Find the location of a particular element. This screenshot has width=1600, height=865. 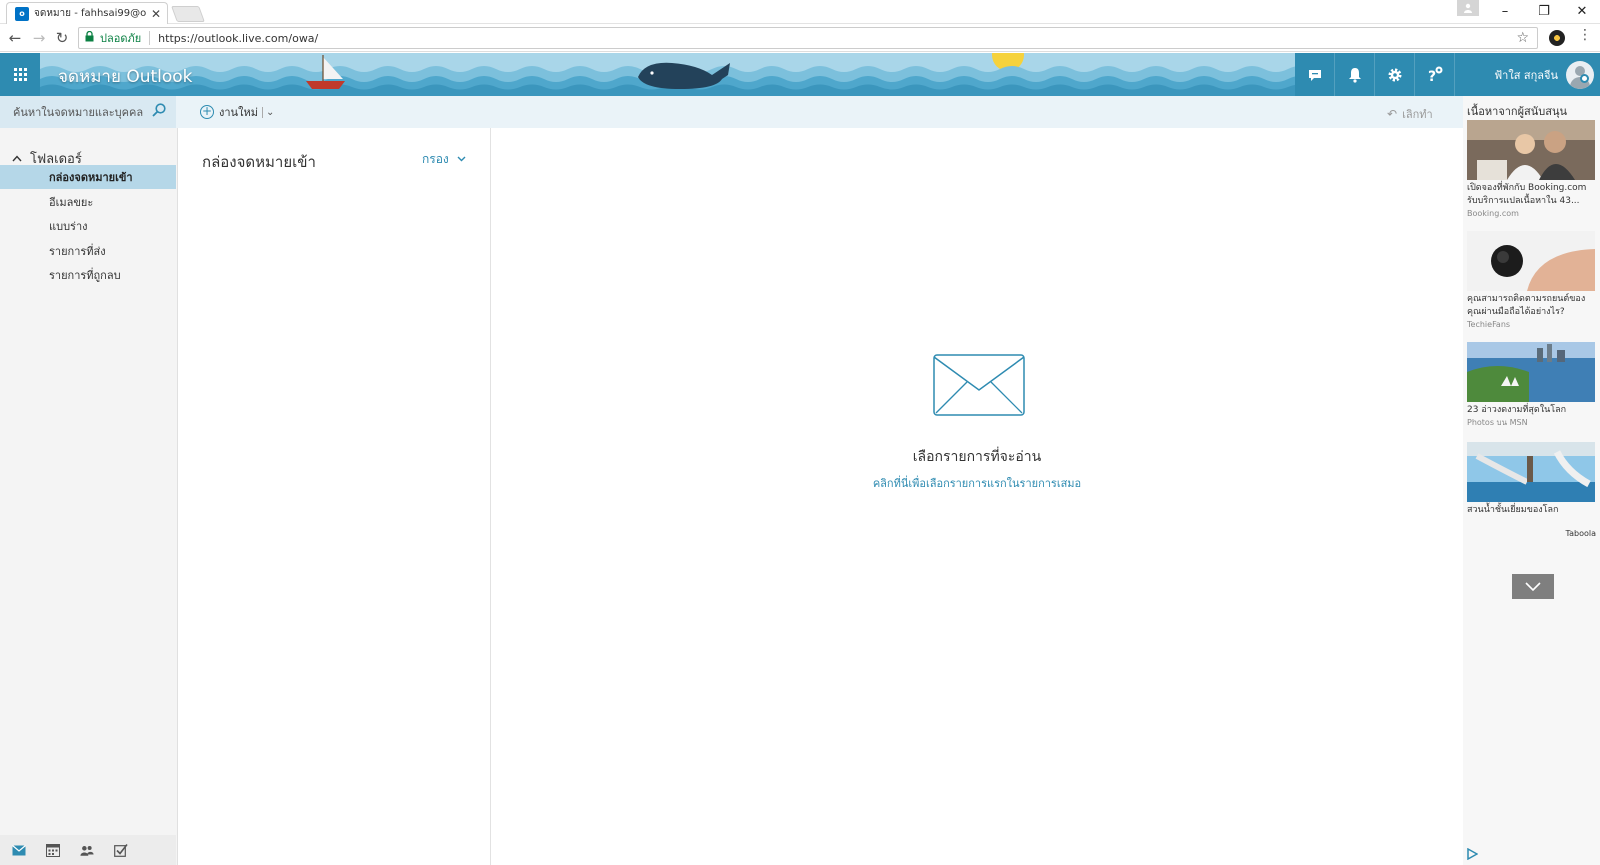

outlook-header: จดหมาย Outlook ? ฟ้าใส สกุลจีน is located at coordinates (800, 74).